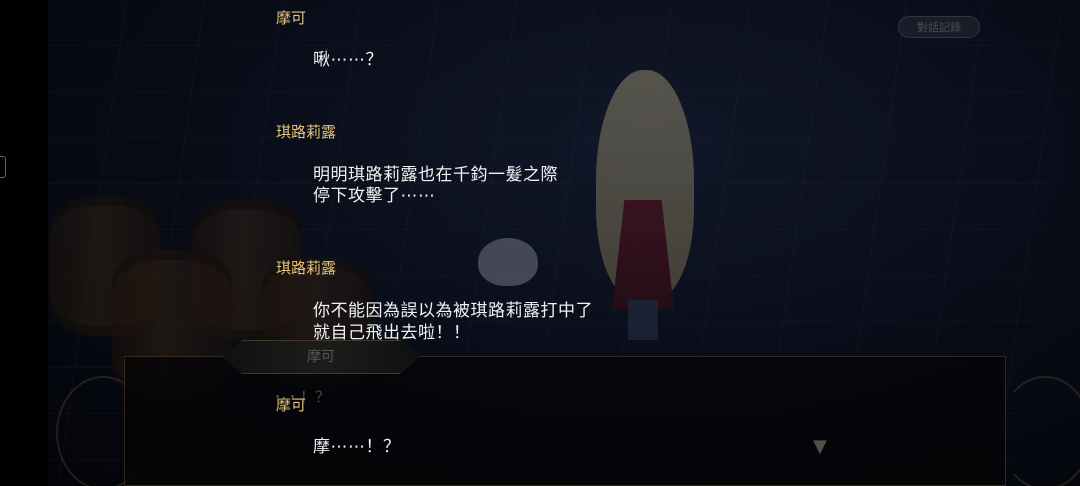 The height and width of the screenshot is (486, 1080). What do you see at coordinates (374, 196) in the screenshot?
I see `log-line: 停下攻擊了⋯⋯` at bounding box center [374, 196].